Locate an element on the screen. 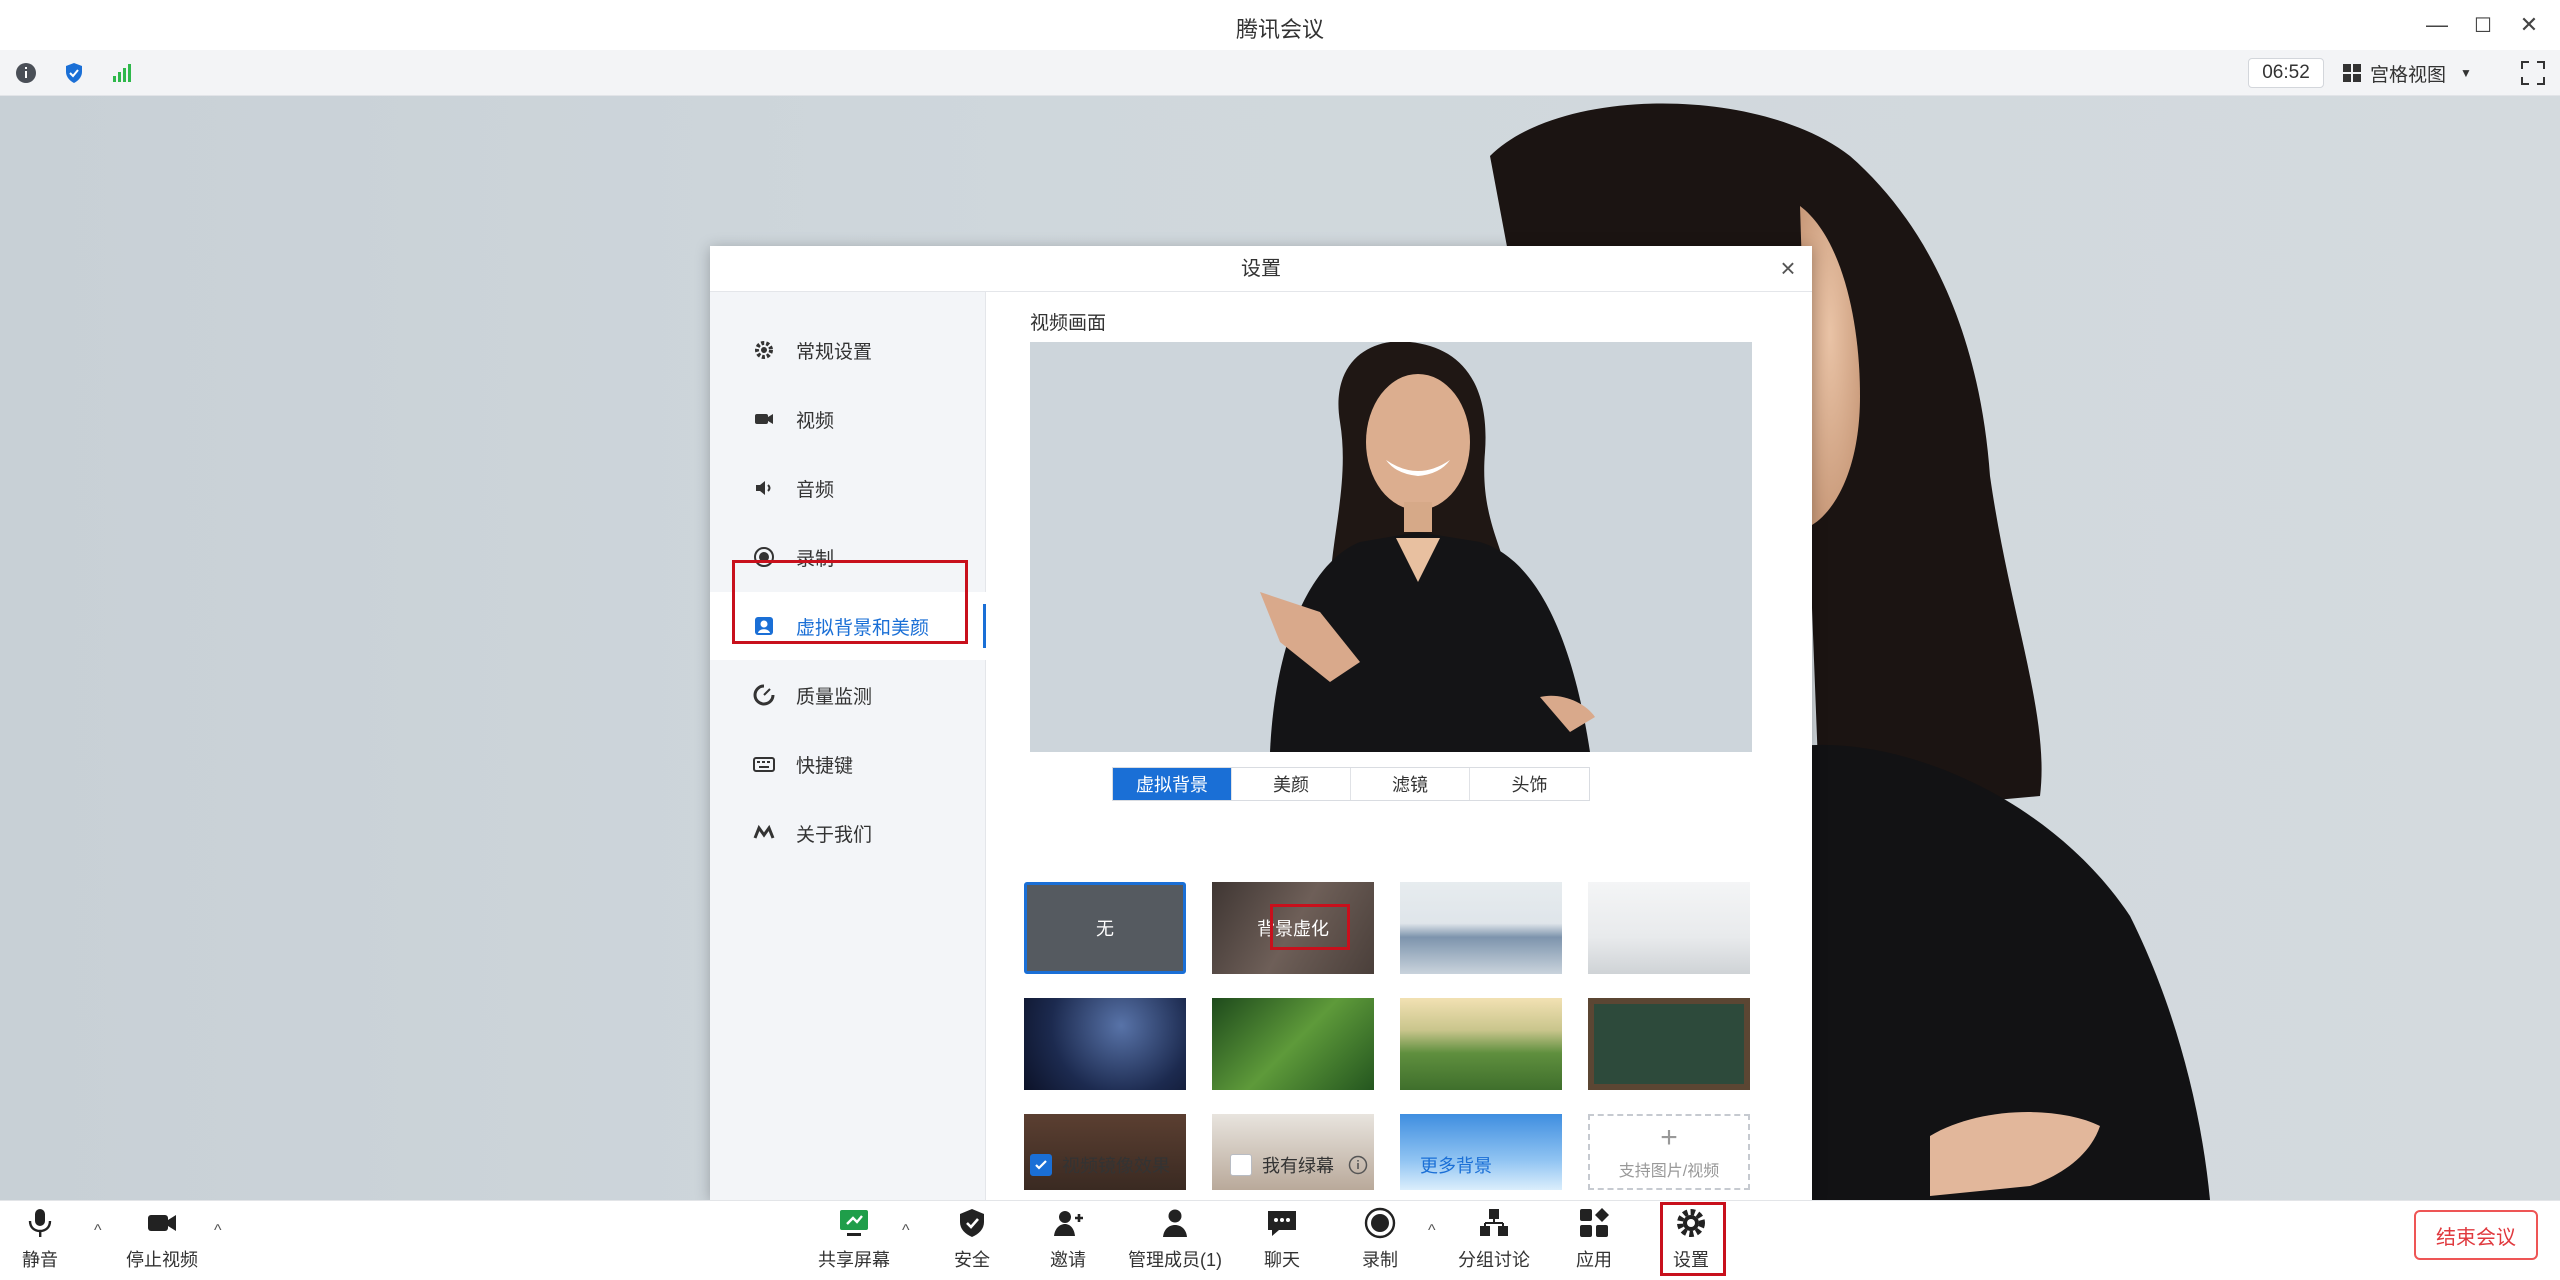  greenscreen-checkbox is located at coordinates (1241, 1165).